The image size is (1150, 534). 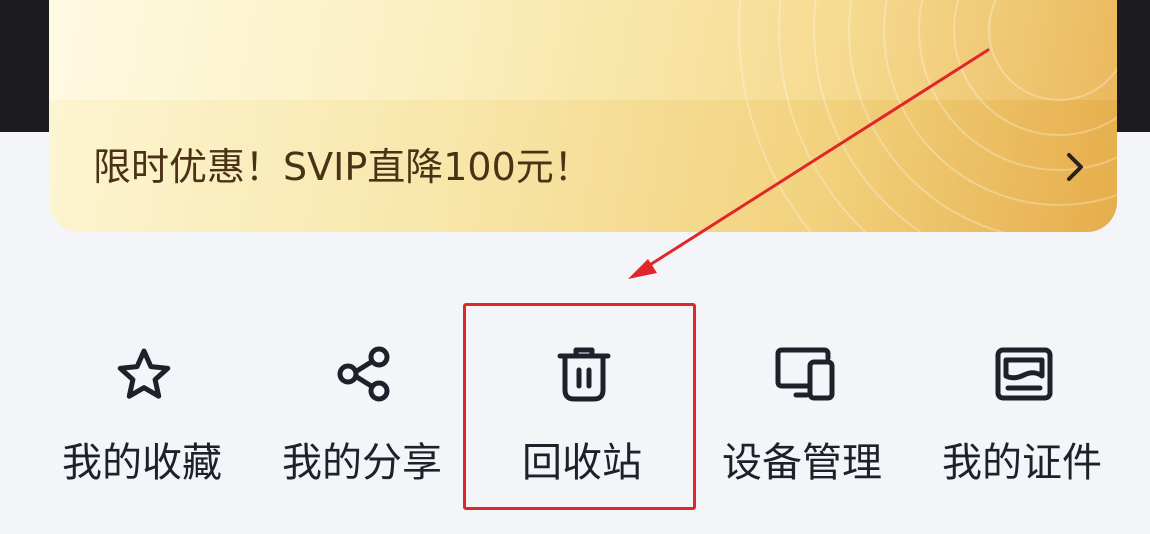 What do you see at coordinates (1022, 463) in the screenshot?
I see `tool-label-my-ids: 我的证件` at bounding box center [1022, 463].